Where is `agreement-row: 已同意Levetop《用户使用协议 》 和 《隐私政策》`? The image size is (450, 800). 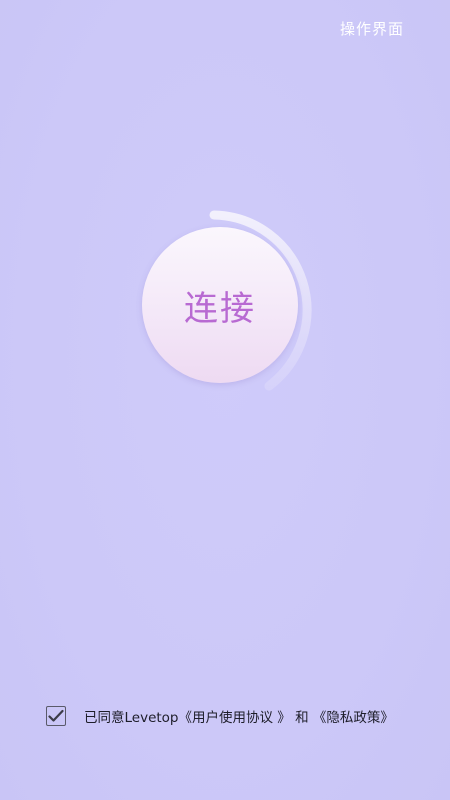 agreement-row: 已同意Levetop《用户使用协议 》 和 《隐私政策》 is located at coordinates (220, 716).